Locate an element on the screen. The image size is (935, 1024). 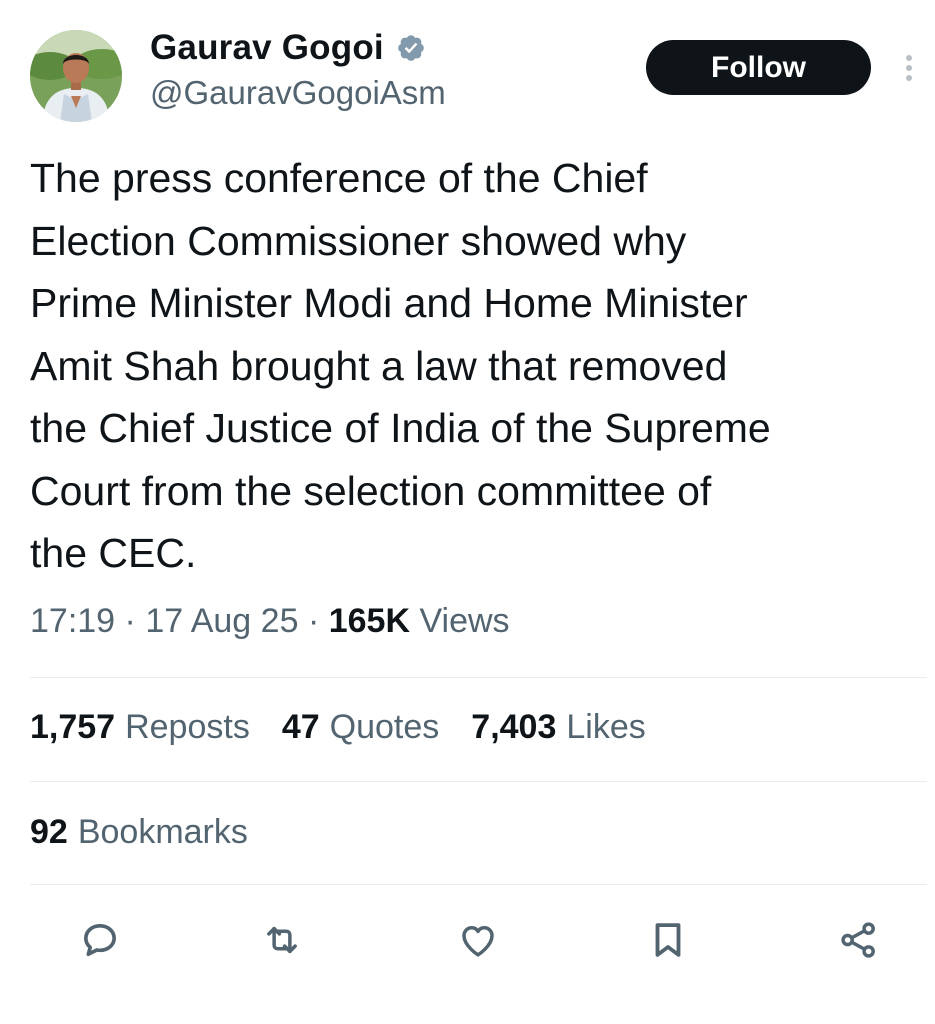
bookmarks-label: Bookmarks is located at coordinates (162, 832).